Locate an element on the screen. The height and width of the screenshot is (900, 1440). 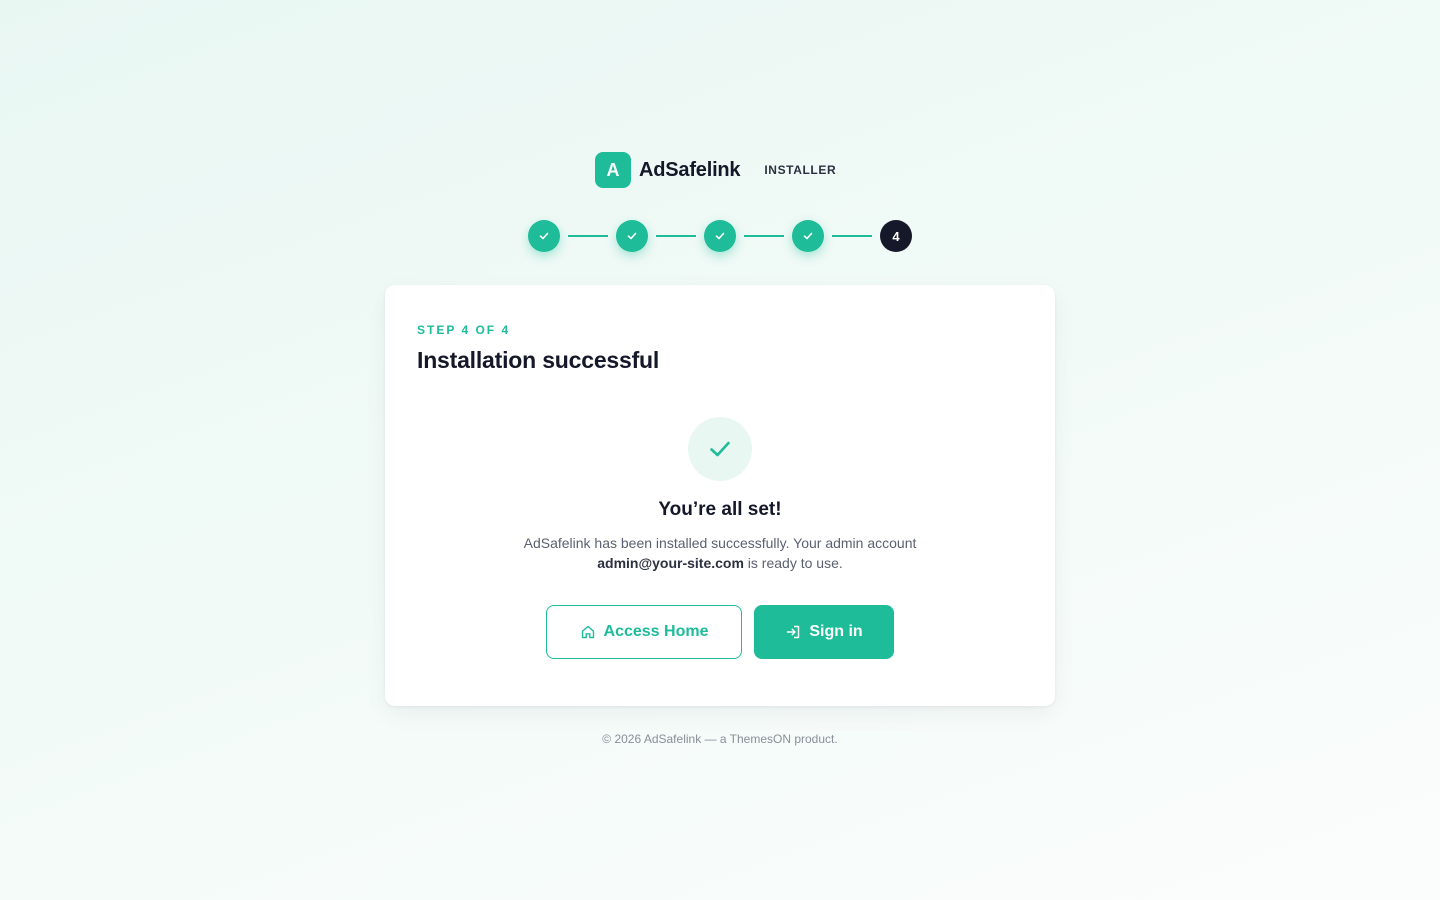
progress-stepper: 4 is located at coordinates (720, 236).